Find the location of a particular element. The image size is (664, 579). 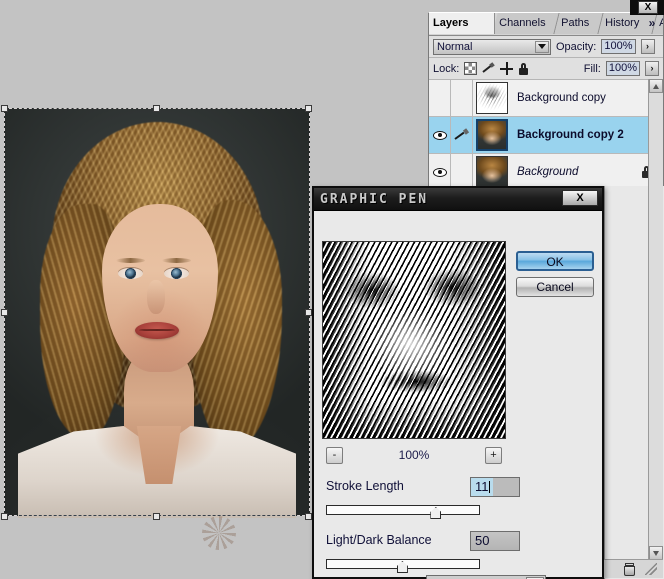

table-row: Background copy 2 is located at coordinates (546, 135).